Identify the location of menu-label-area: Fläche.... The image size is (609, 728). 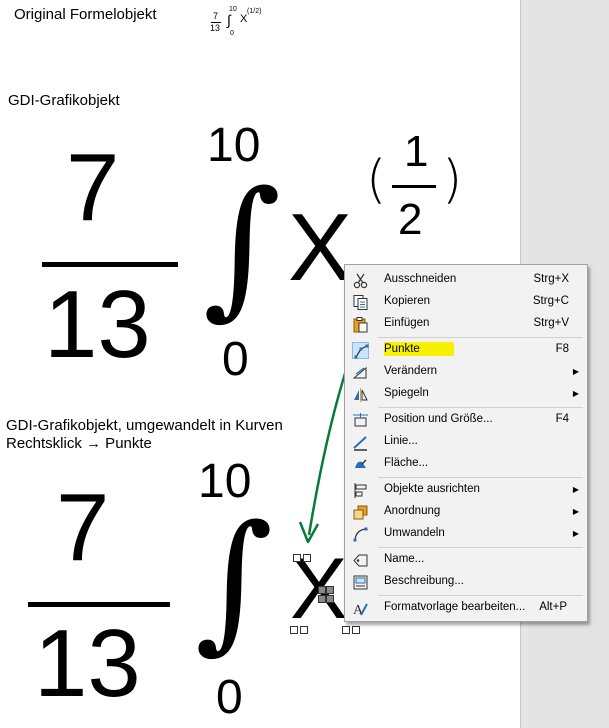
(406, 463).